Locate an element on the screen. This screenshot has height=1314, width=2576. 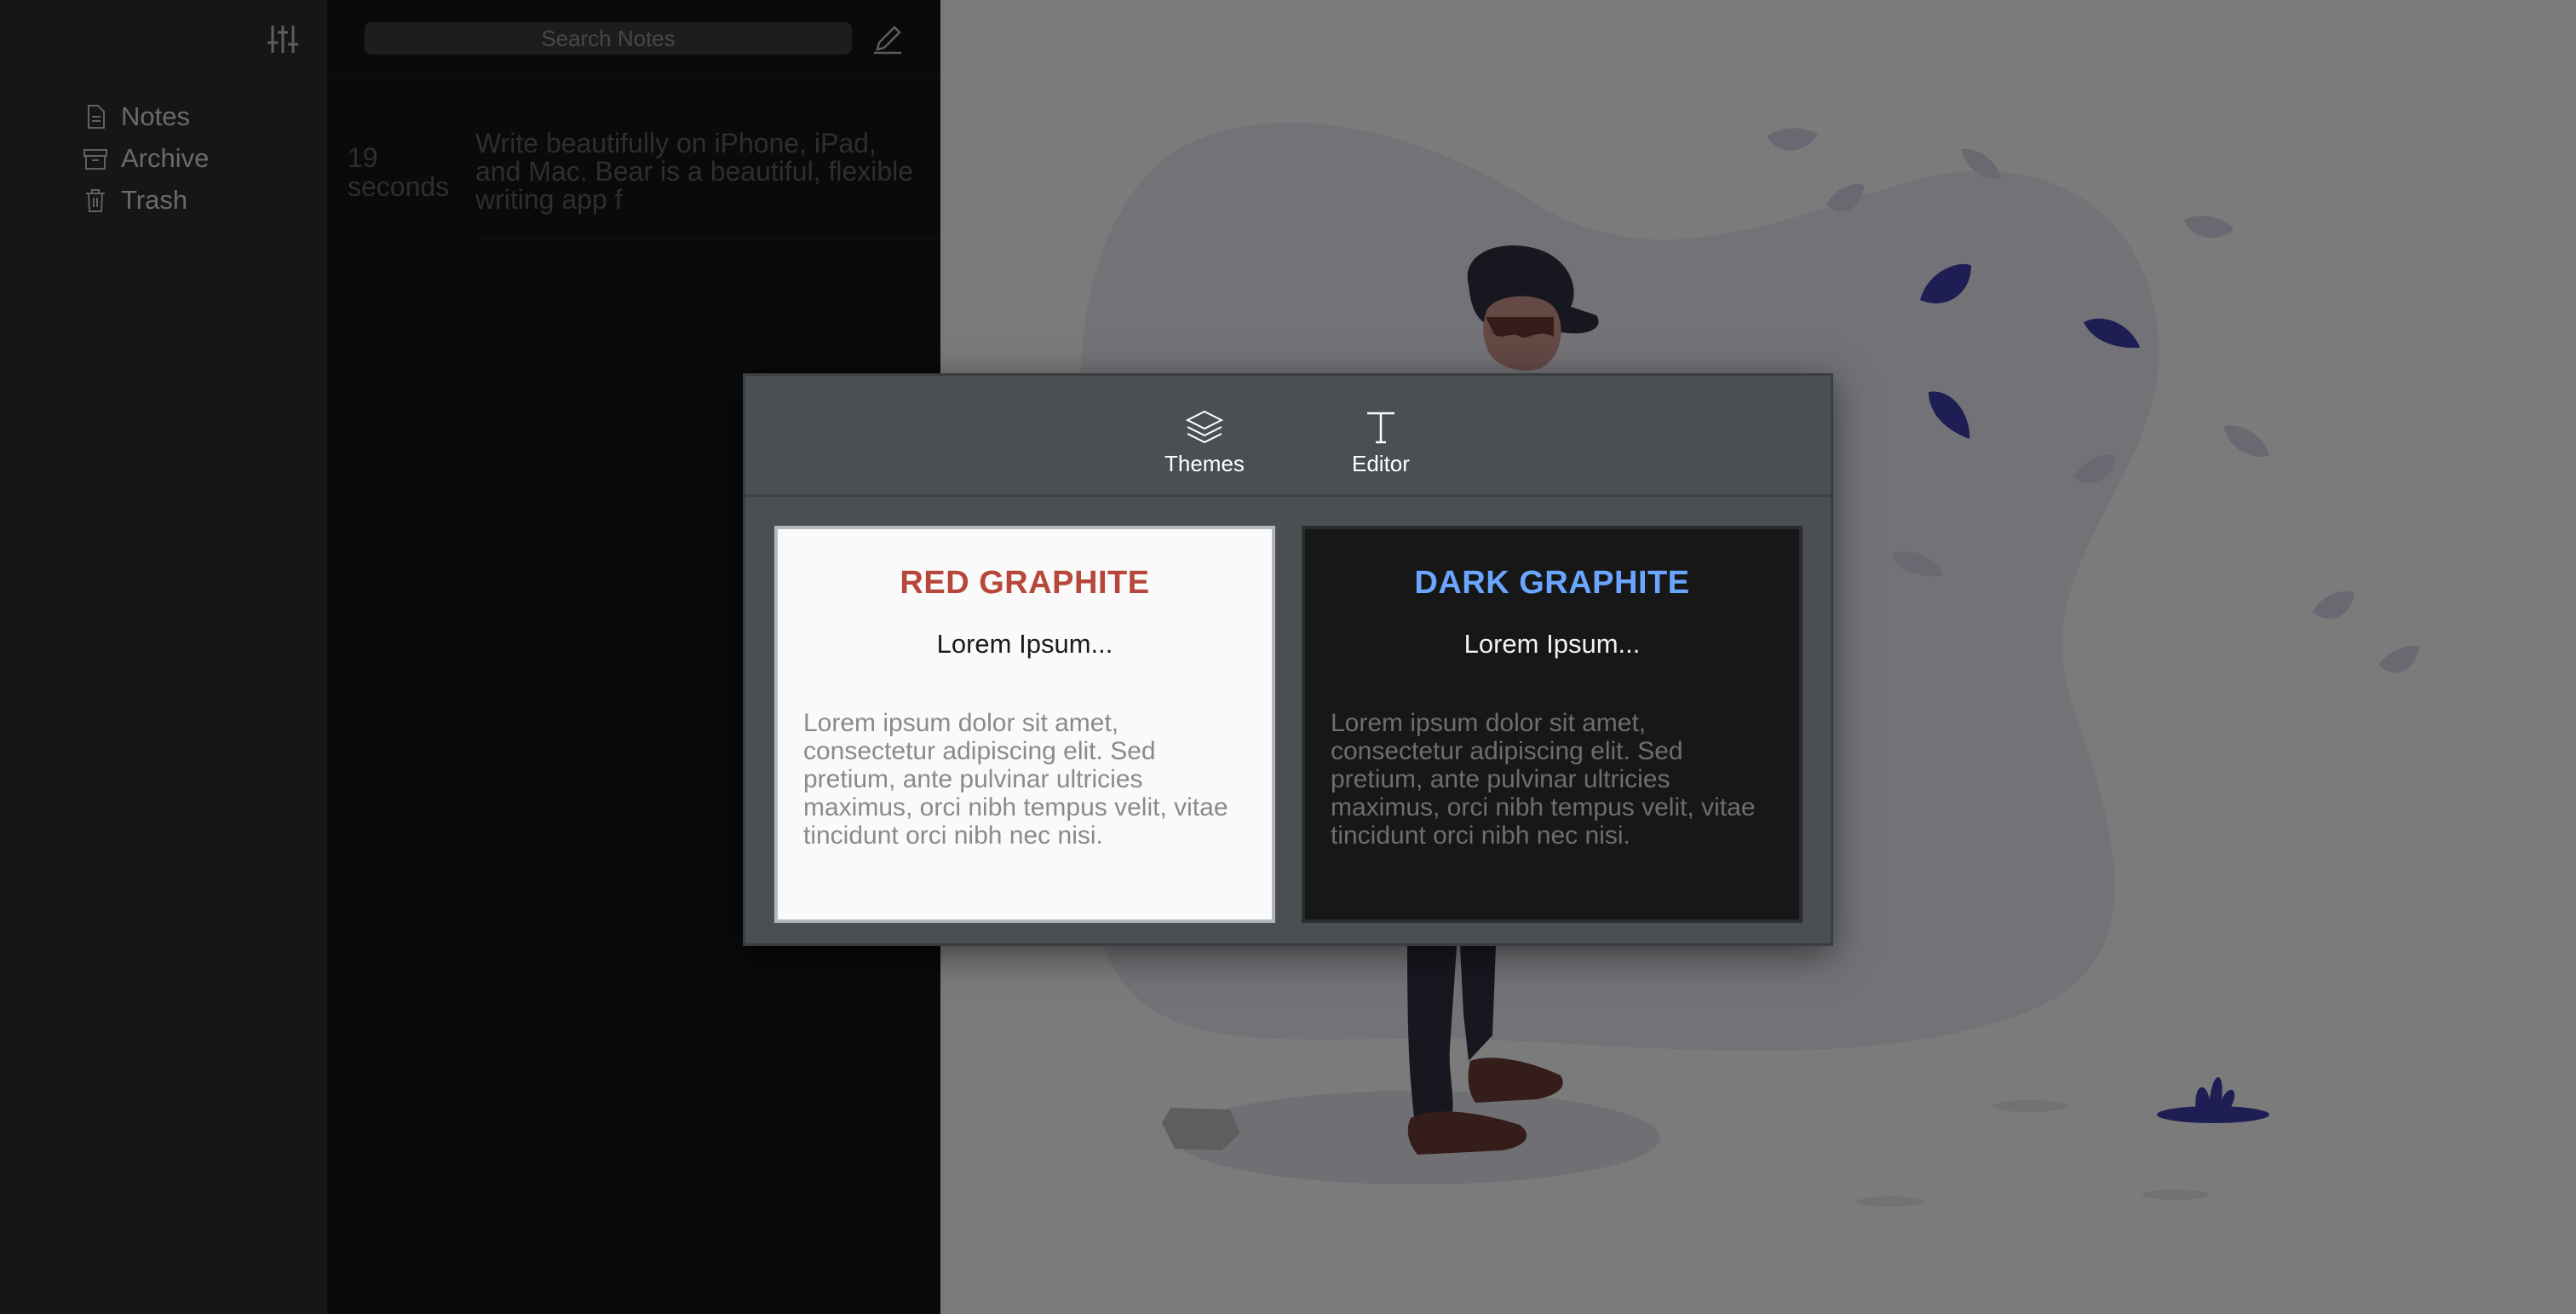
theme-title: DARK GRAPHITE is located at coordinates (1552, 583).